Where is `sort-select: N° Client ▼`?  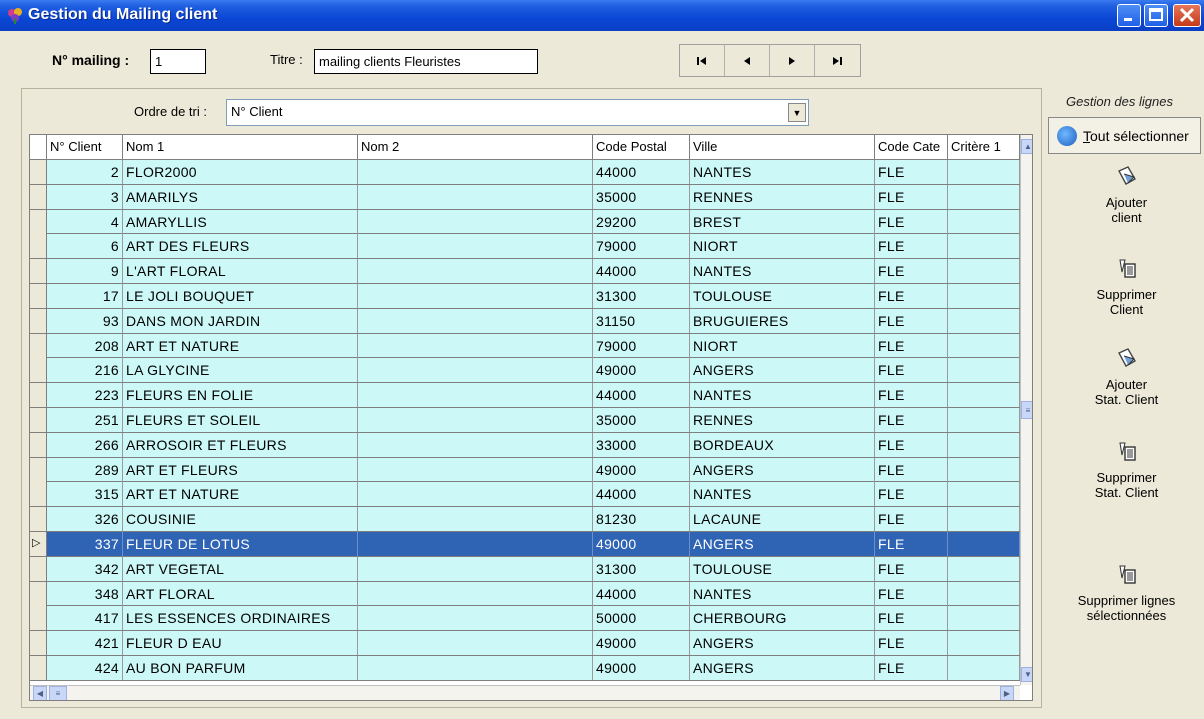 sort-select: N° Client ▼ is located at coordinates (517, 112).